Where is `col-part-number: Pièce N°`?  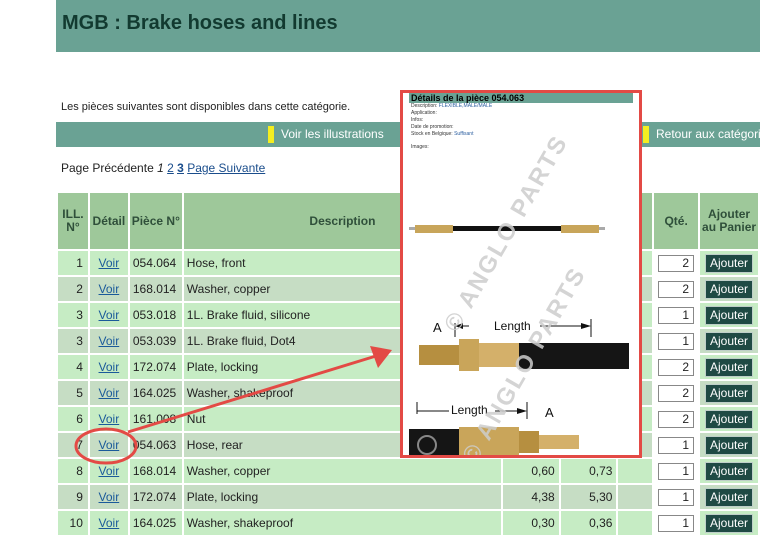 col-part-number: Pièce N° is located at coordinates (155, 221).